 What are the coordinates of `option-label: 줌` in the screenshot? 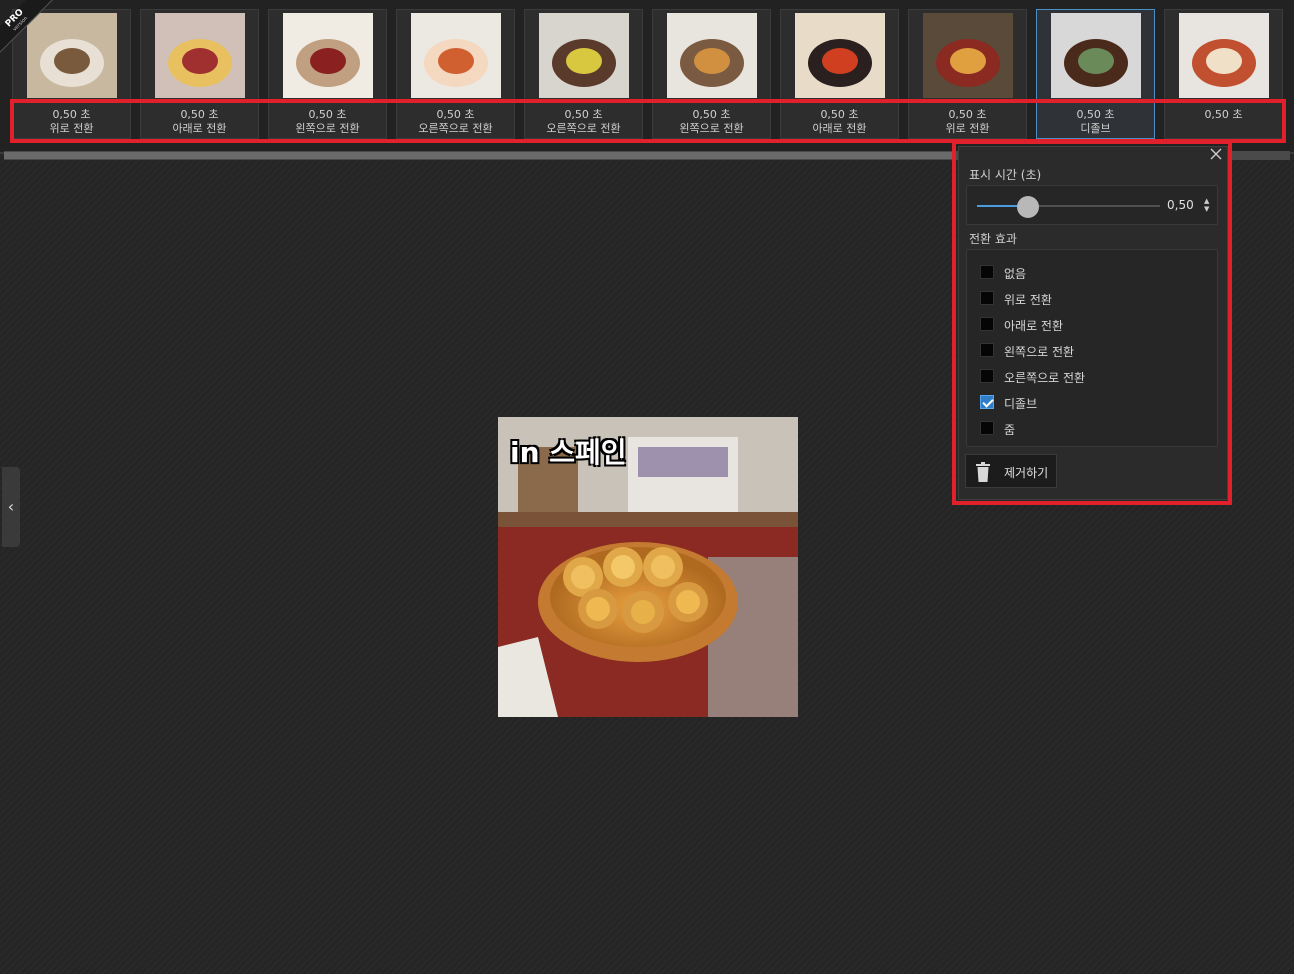 It's located at (1010, 430).